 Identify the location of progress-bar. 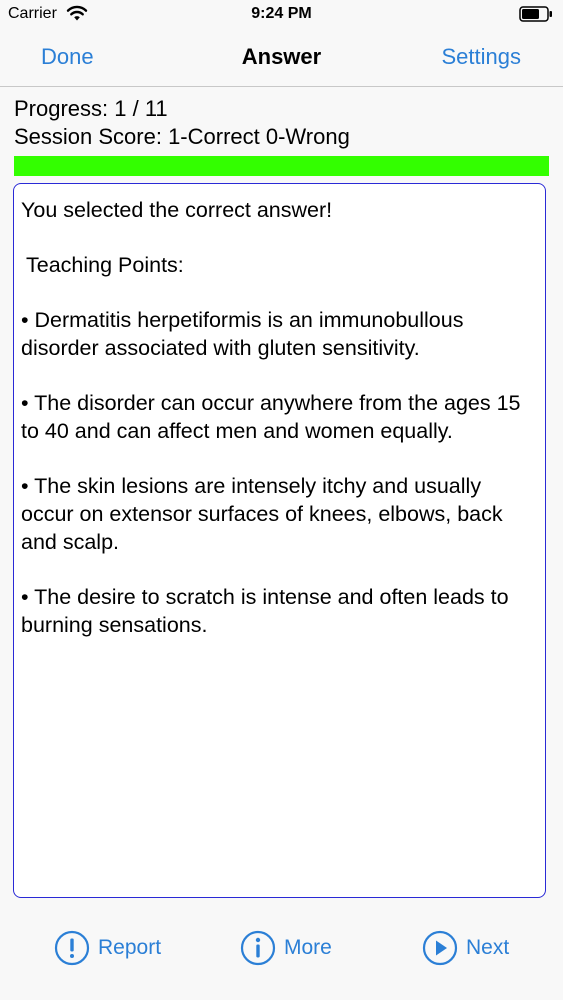
(281, 166).